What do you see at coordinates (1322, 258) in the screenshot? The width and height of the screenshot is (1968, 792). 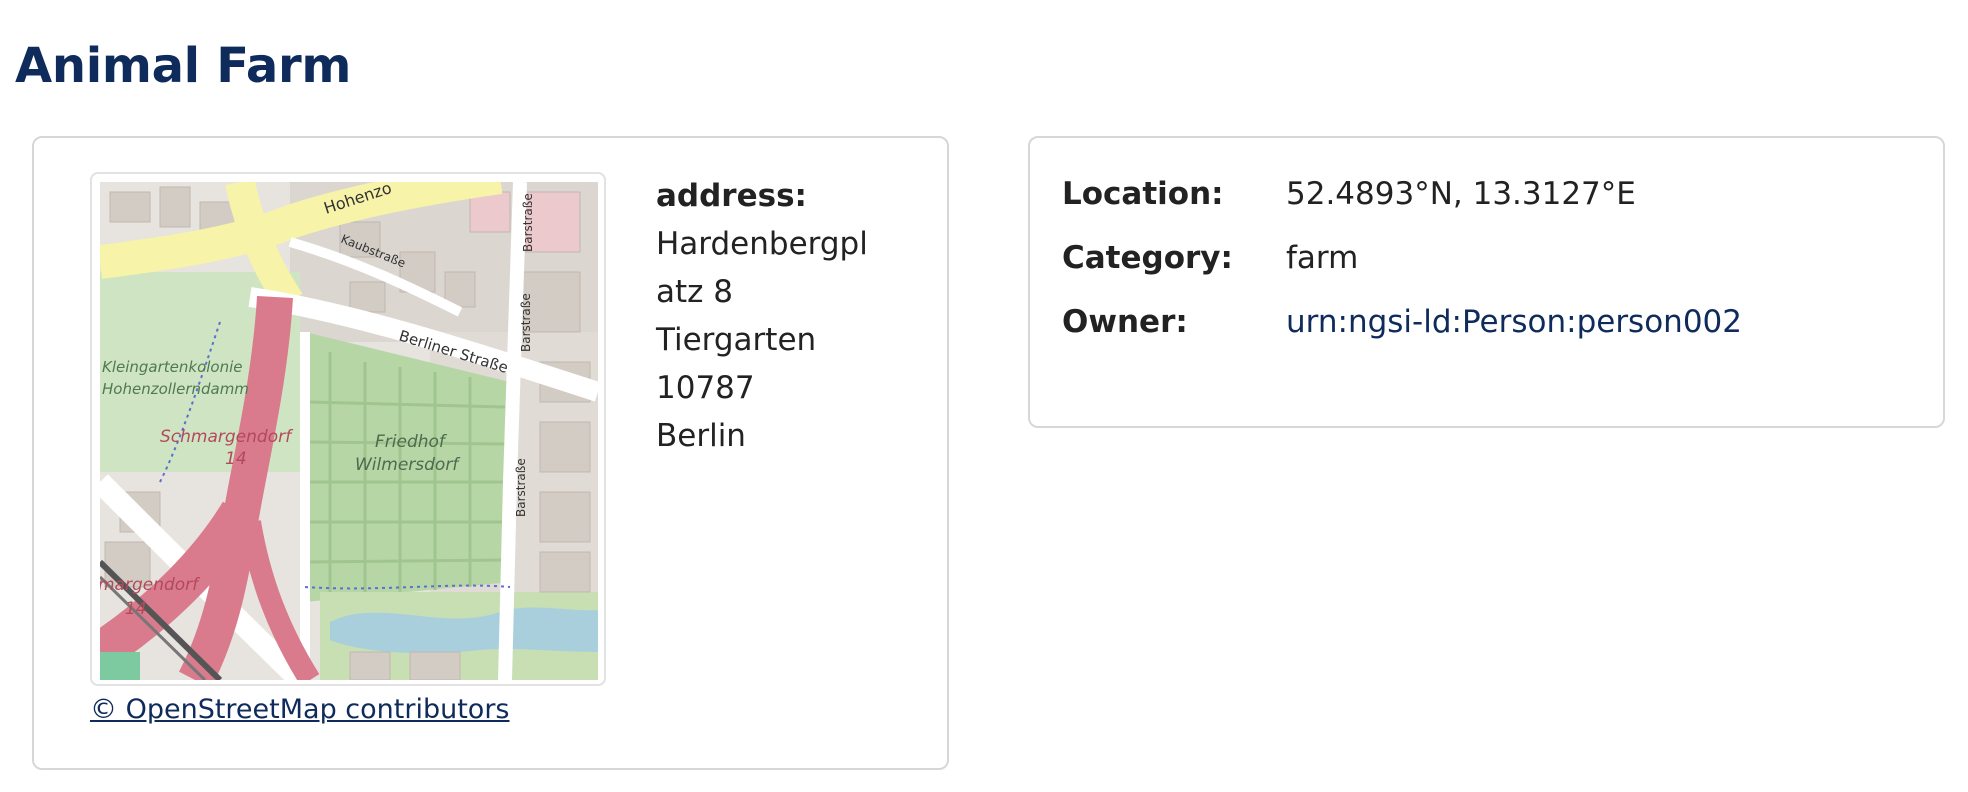 I see `category-value: farm` at bounding box center [1322, 258].